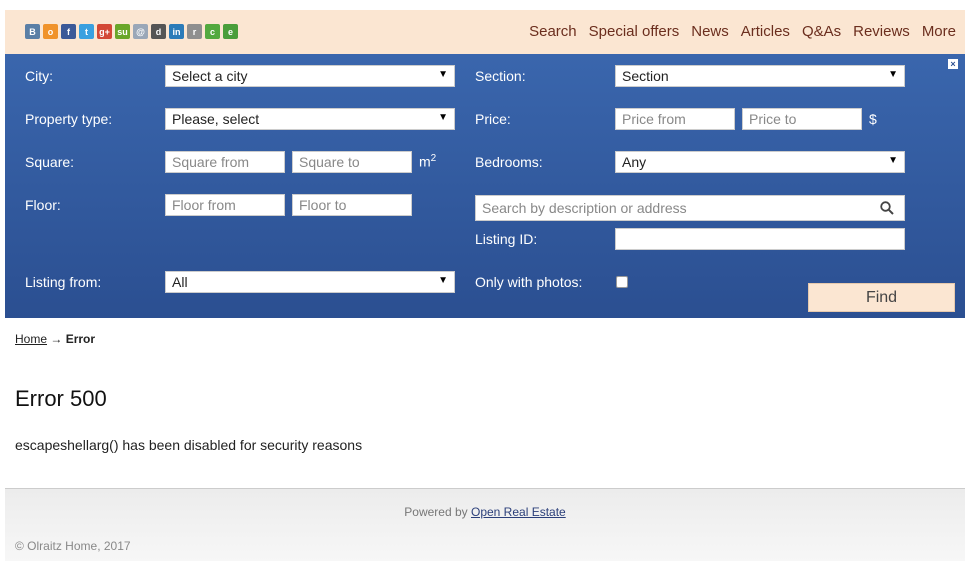 The width and height of the screenshot is (971, 584). What do you see at coordinates (310, 282) in the screenshot?
I see `listing-from-select: All ▼` at bounding box center [310, 282].